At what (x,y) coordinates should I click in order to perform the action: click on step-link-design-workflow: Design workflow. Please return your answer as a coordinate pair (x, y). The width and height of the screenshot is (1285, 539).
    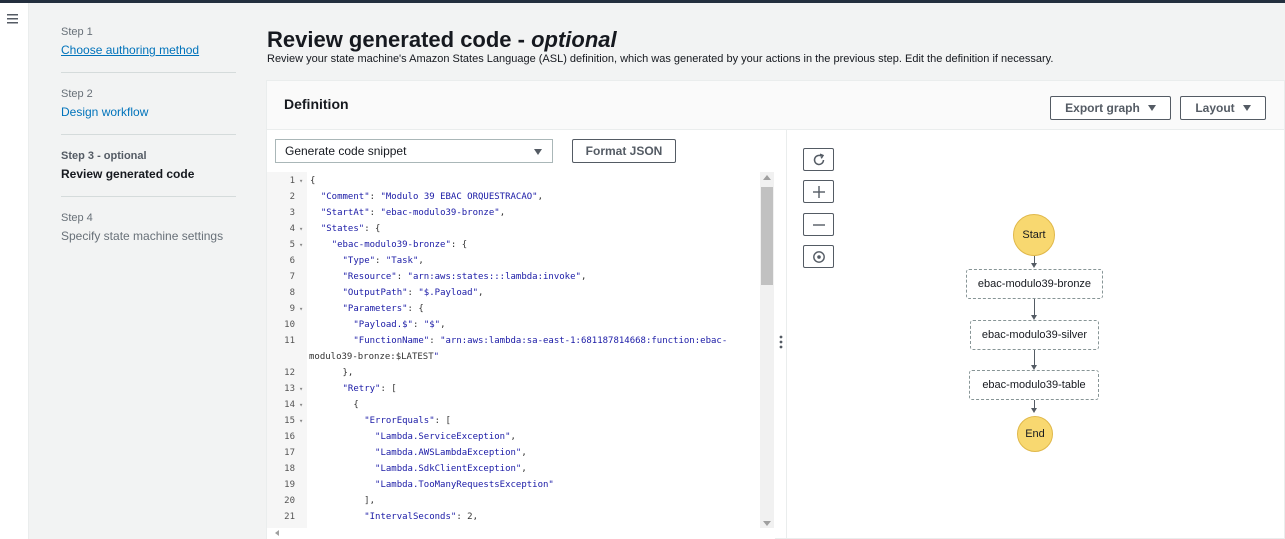
    Looking at the image, I should click on (148, 112).